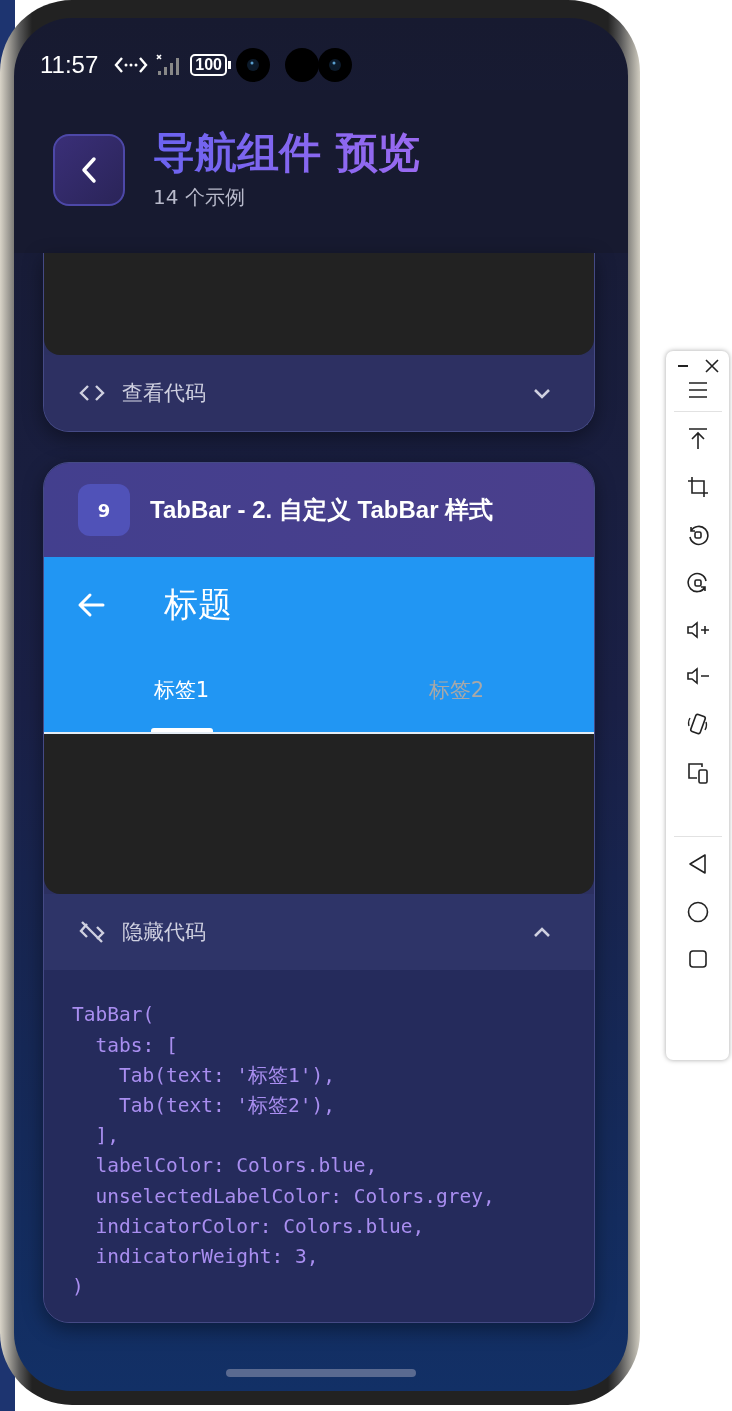  I want to click on back-button, so click(89, 169).